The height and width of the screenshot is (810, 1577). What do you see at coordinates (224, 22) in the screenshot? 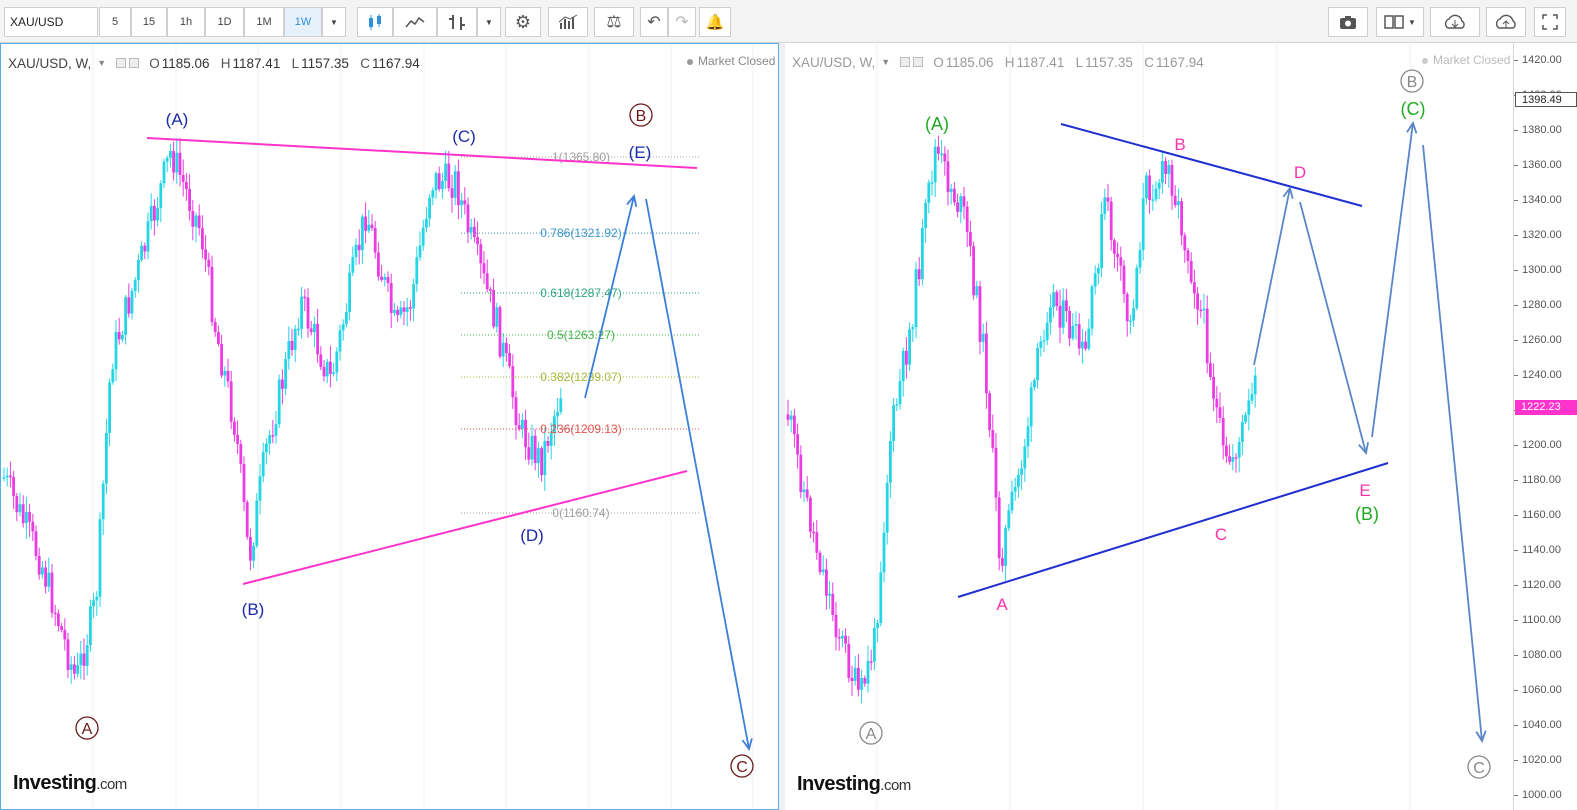
I see `interval-1d: 1D` at bounding box center [224, 22].